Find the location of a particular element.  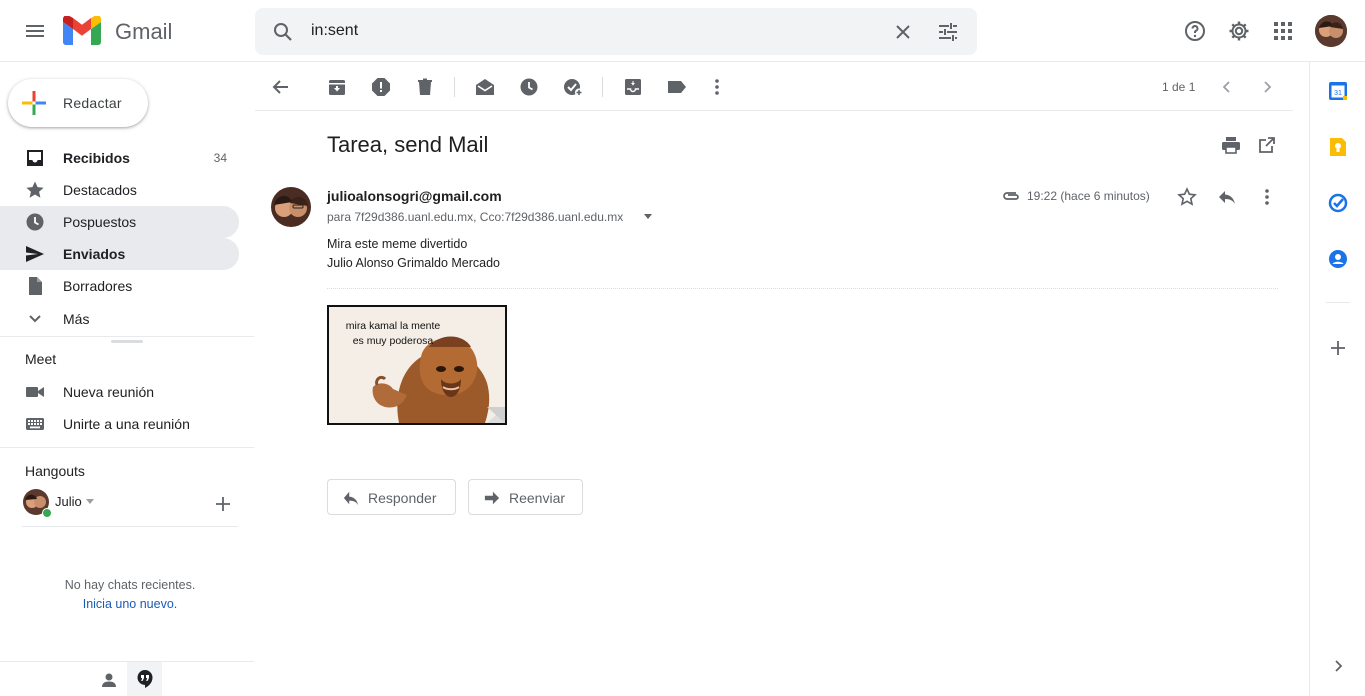

calendar-icon: 31 is located at coordinates (1338, 91).